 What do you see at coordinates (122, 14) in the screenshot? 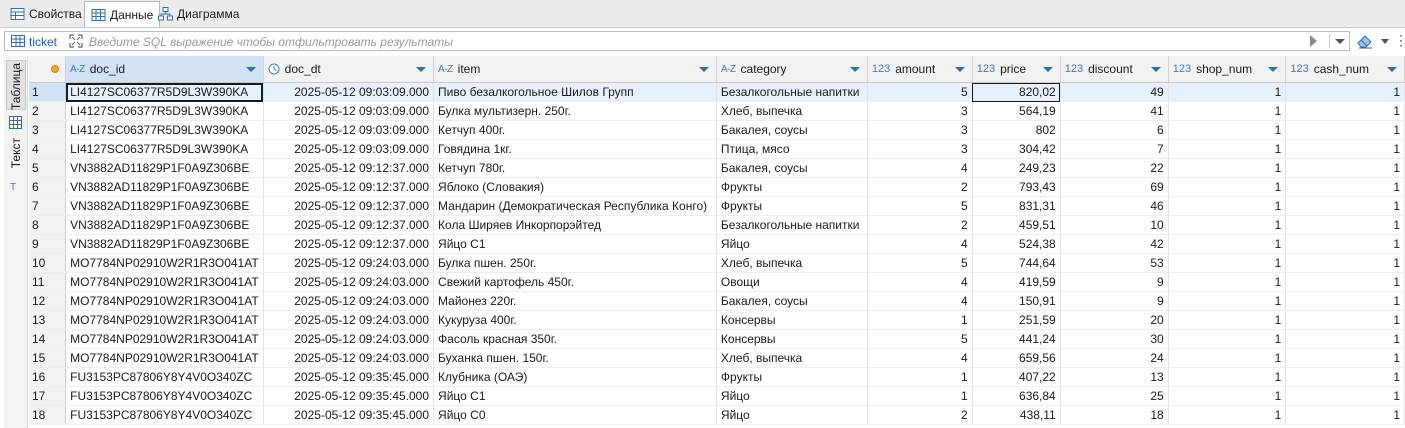
I see `tab-data: Данные` at bounding box center [122, 14].